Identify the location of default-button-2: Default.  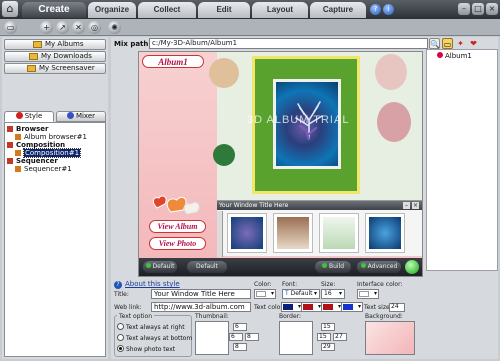
(207, 267).